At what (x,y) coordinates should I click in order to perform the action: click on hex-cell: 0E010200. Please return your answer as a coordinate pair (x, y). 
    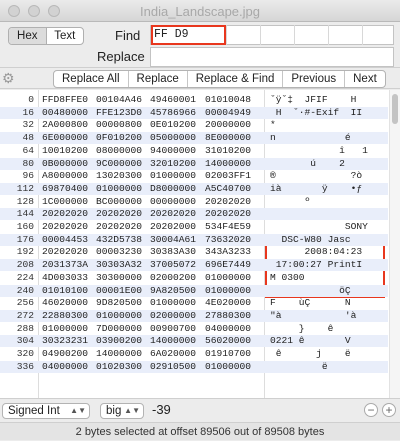
    Looking at the image, I should click on (173, 125).